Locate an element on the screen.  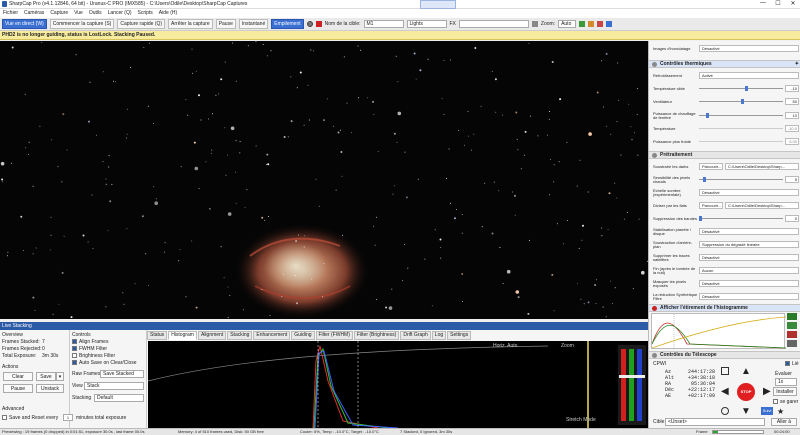
fit-icon is located at coordinates (609, 24).